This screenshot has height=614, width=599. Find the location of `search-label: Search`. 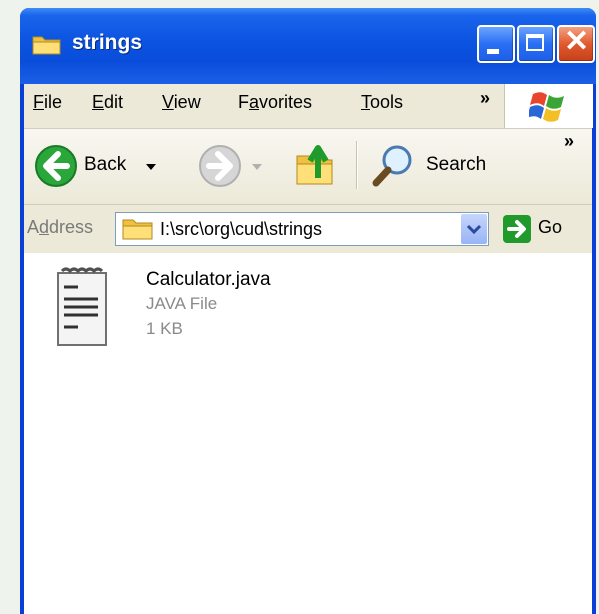

search-label: Search is located at coordinates (456, 164).